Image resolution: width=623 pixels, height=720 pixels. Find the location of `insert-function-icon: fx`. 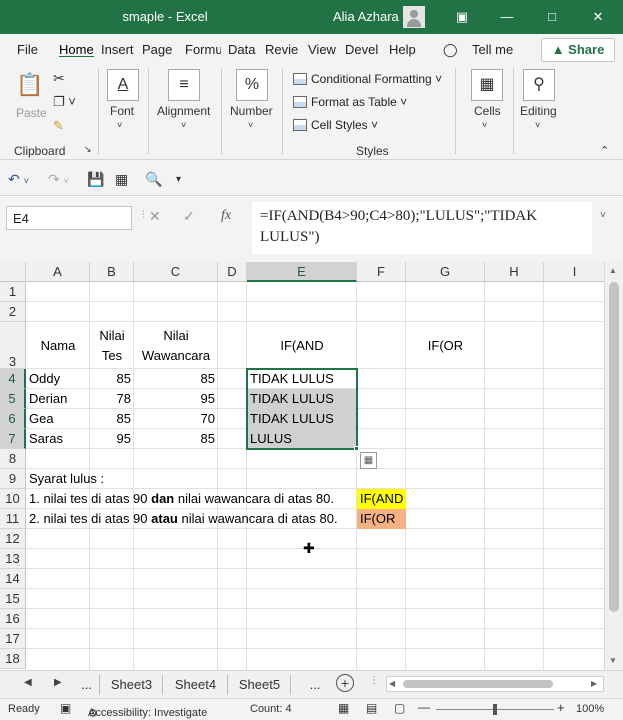

insert-function-icon: fx is located at coordinates (226, 216).